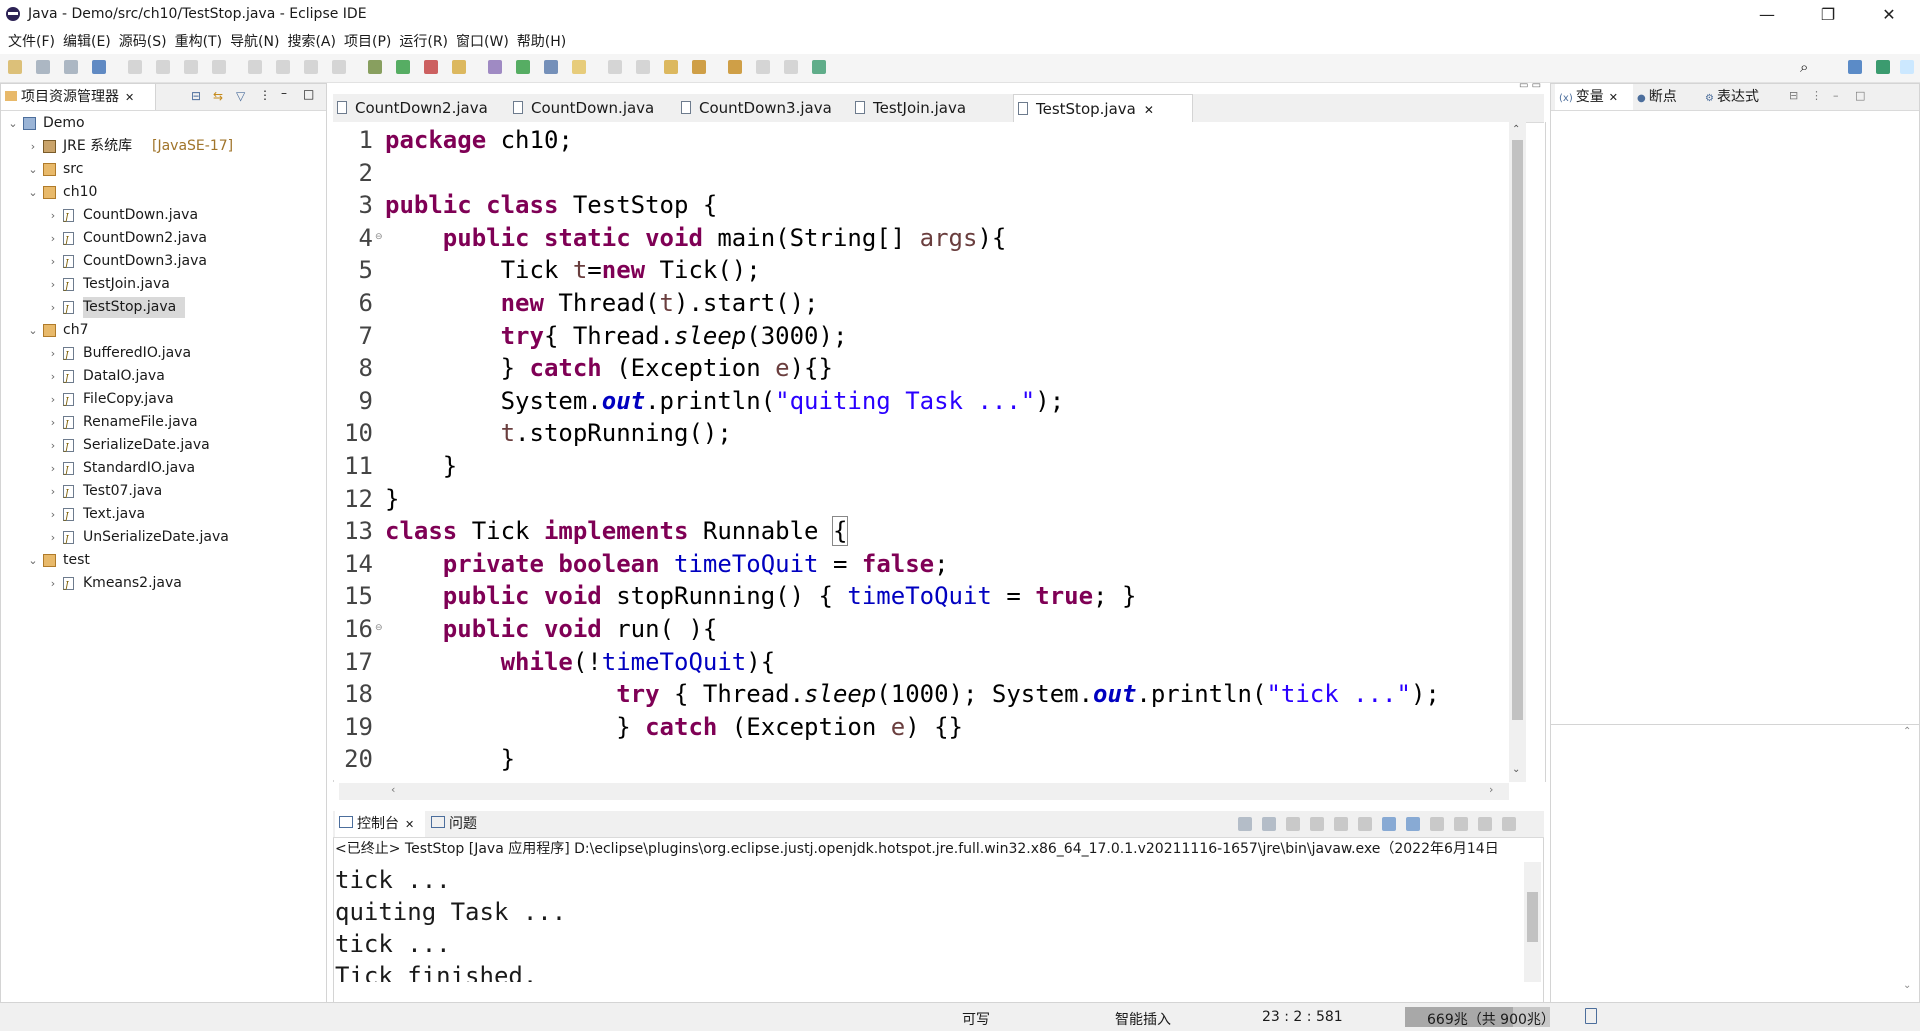 The width and height of the screenshot is (1920, 1031). Describe the element at coordinates (162, 378) in the screenshot. I see `tree-file-item: › DataIO.java` at that location.